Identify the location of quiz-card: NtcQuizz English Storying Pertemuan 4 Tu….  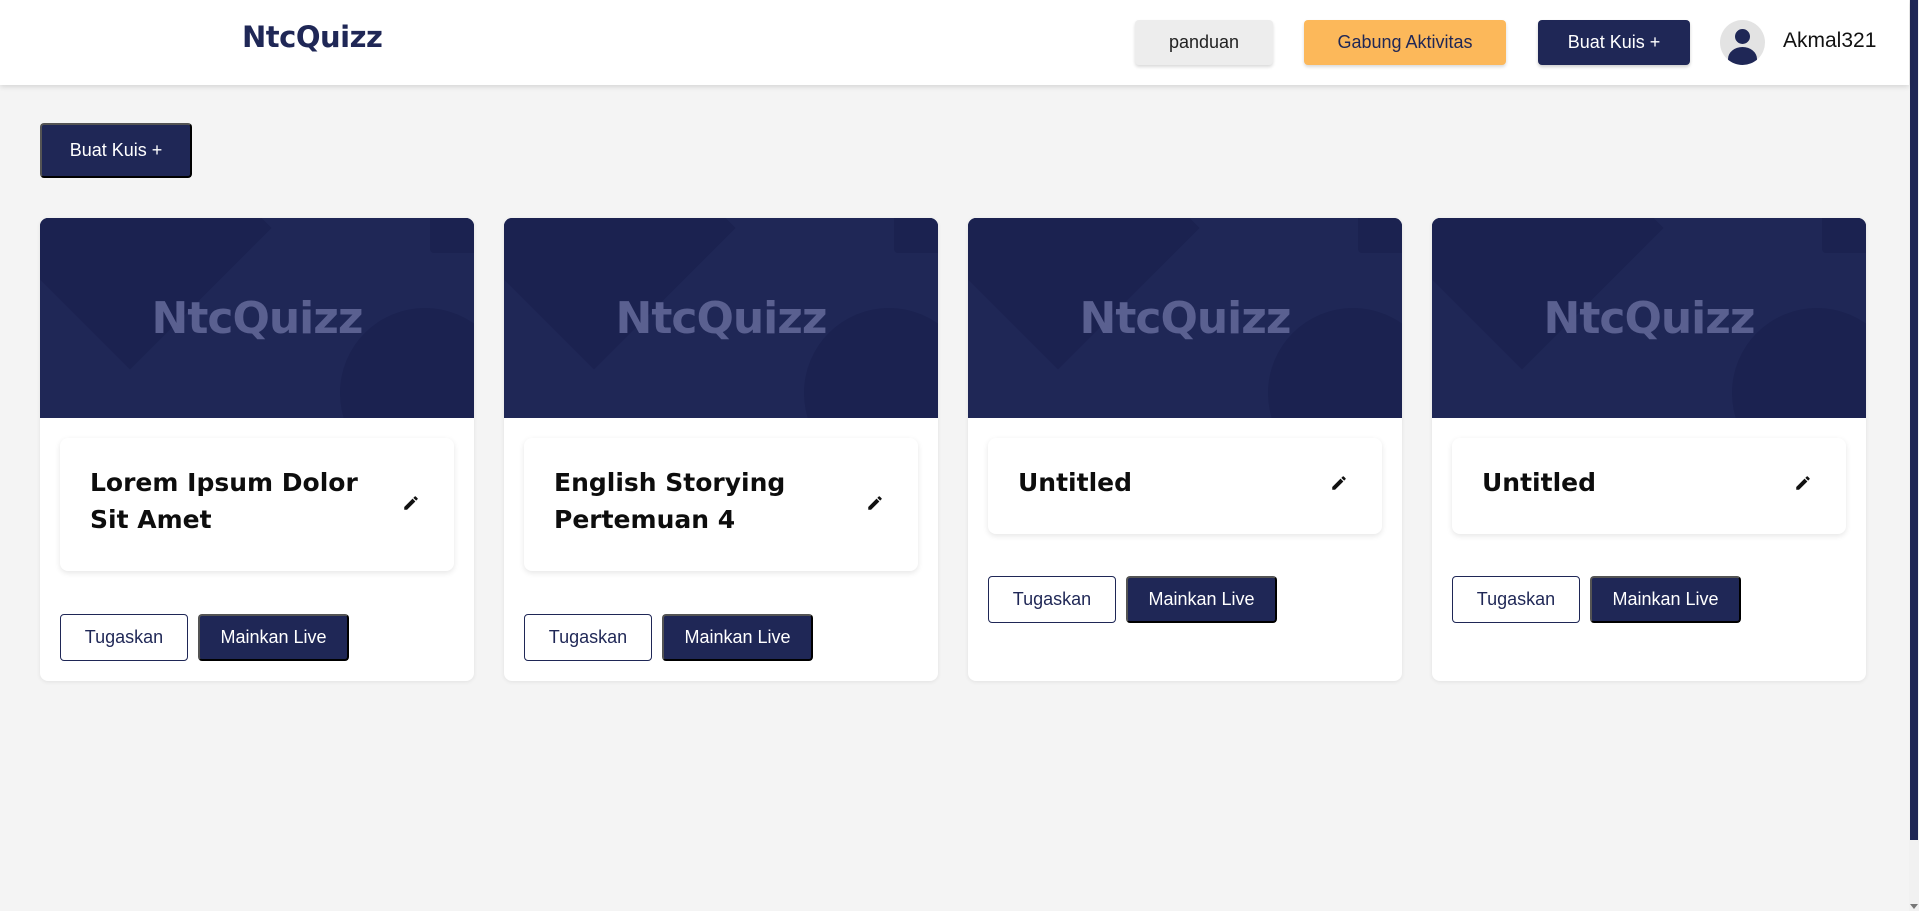
(721, 449).